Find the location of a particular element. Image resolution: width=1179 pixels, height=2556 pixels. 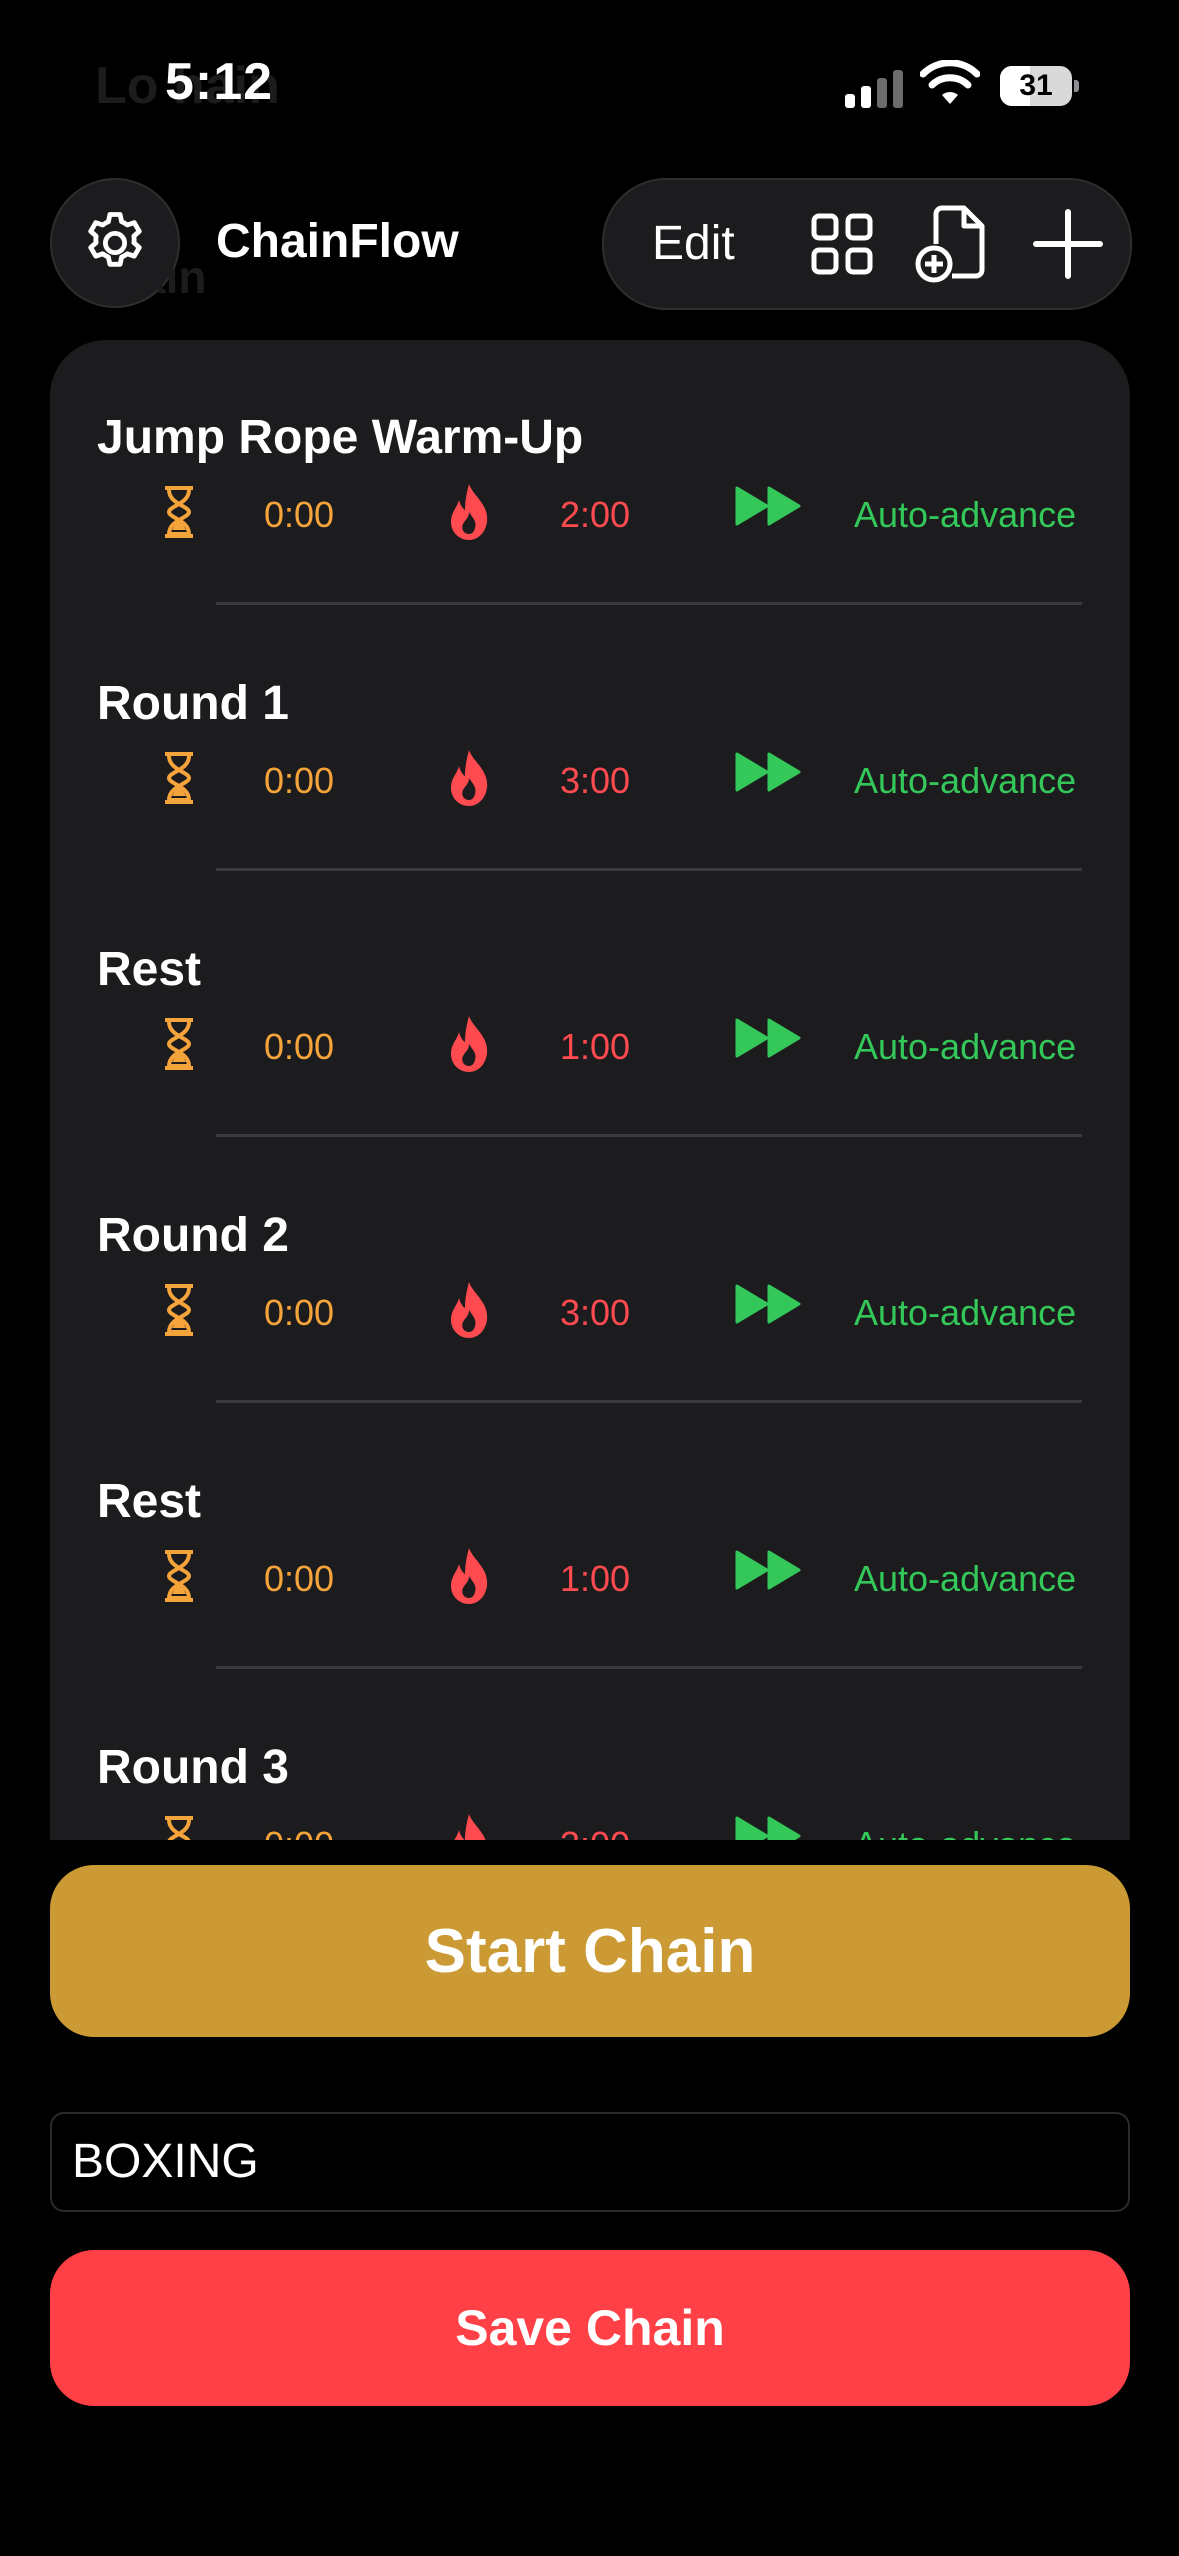

status-time: 5:12 is located at coordinates (219, 82).